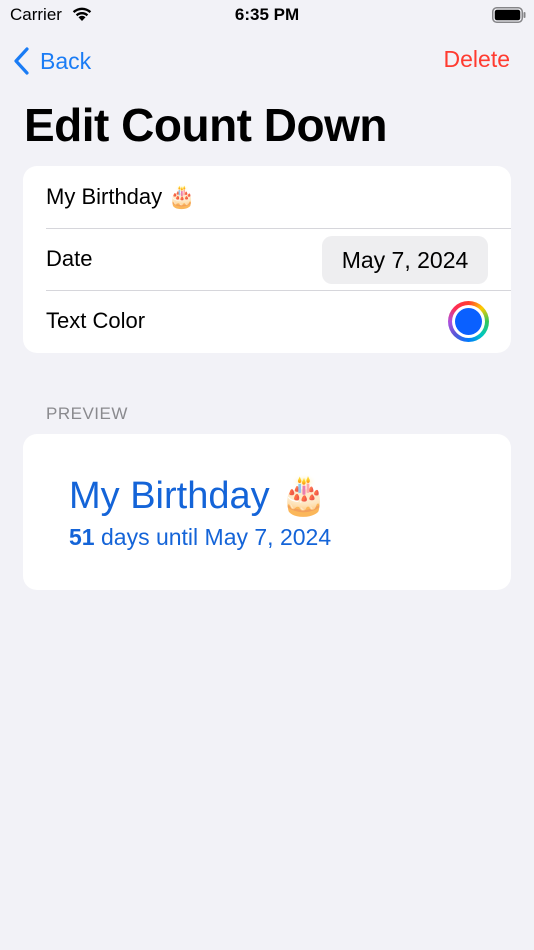  Describe the element at coordinates (213, 537) in the screenshot. I see `preview-days-text: days until May 7, 2024` at that location.